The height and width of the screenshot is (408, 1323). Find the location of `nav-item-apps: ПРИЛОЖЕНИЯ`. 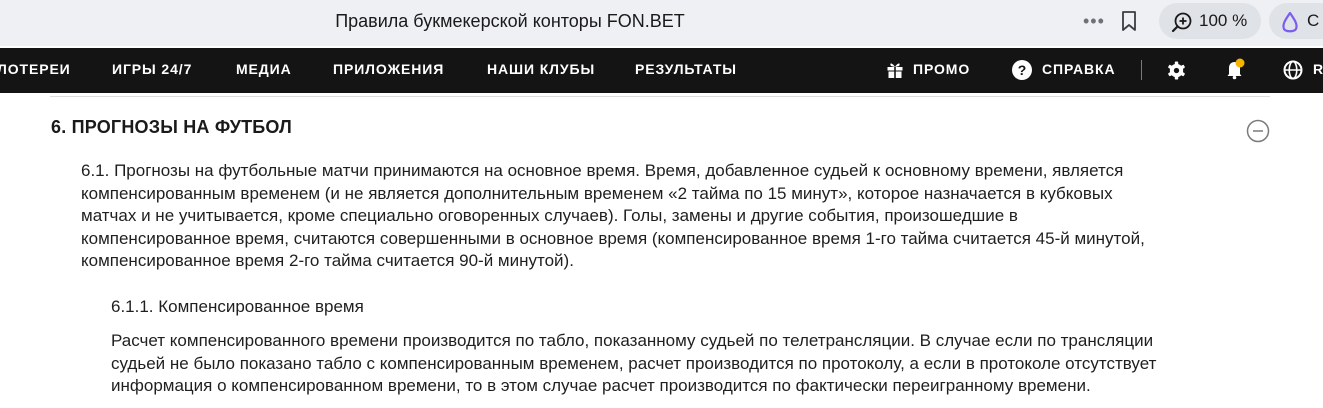

nav-item-apps: ПРИЛОЖЕНИЯ is located at coordinates (388, 70).